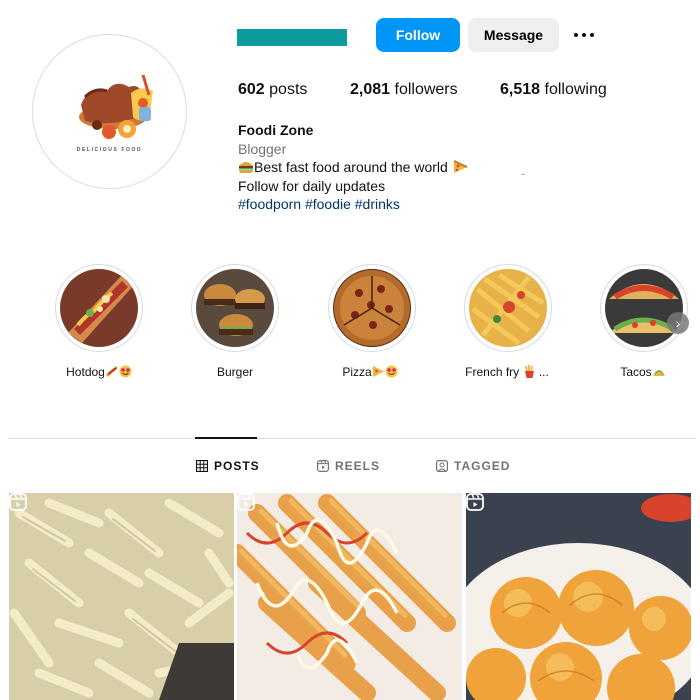 The image size is (700, 700). What do you see at coordinates (426, 89) in the screenshot?
I see `followers-count-label: followers` at bounding box center [426, 89].